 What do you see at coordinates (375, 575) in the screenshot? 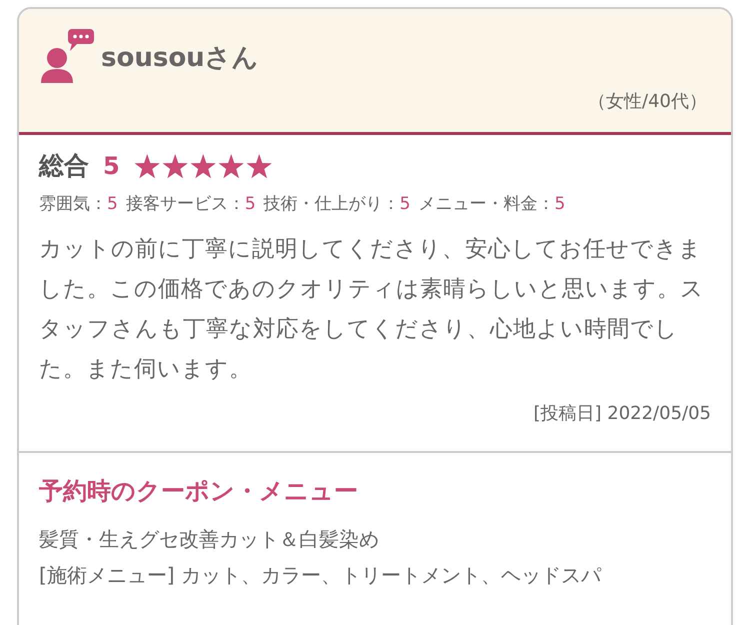
I see `coupon-menu: [施術メニュー] カット、カラー、トリートメント、ヘッドスパ` at bounding box center [375, 575].